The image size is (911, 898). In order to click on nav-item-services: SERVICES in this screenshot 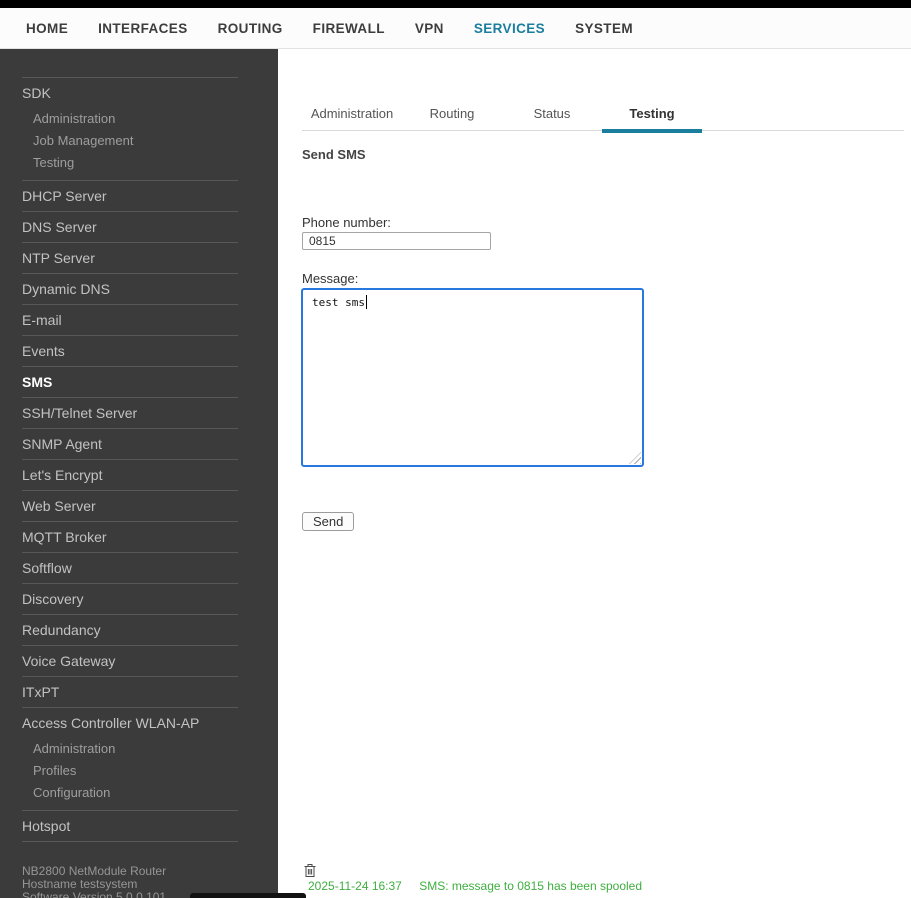, I will do `click(509, 28)`.